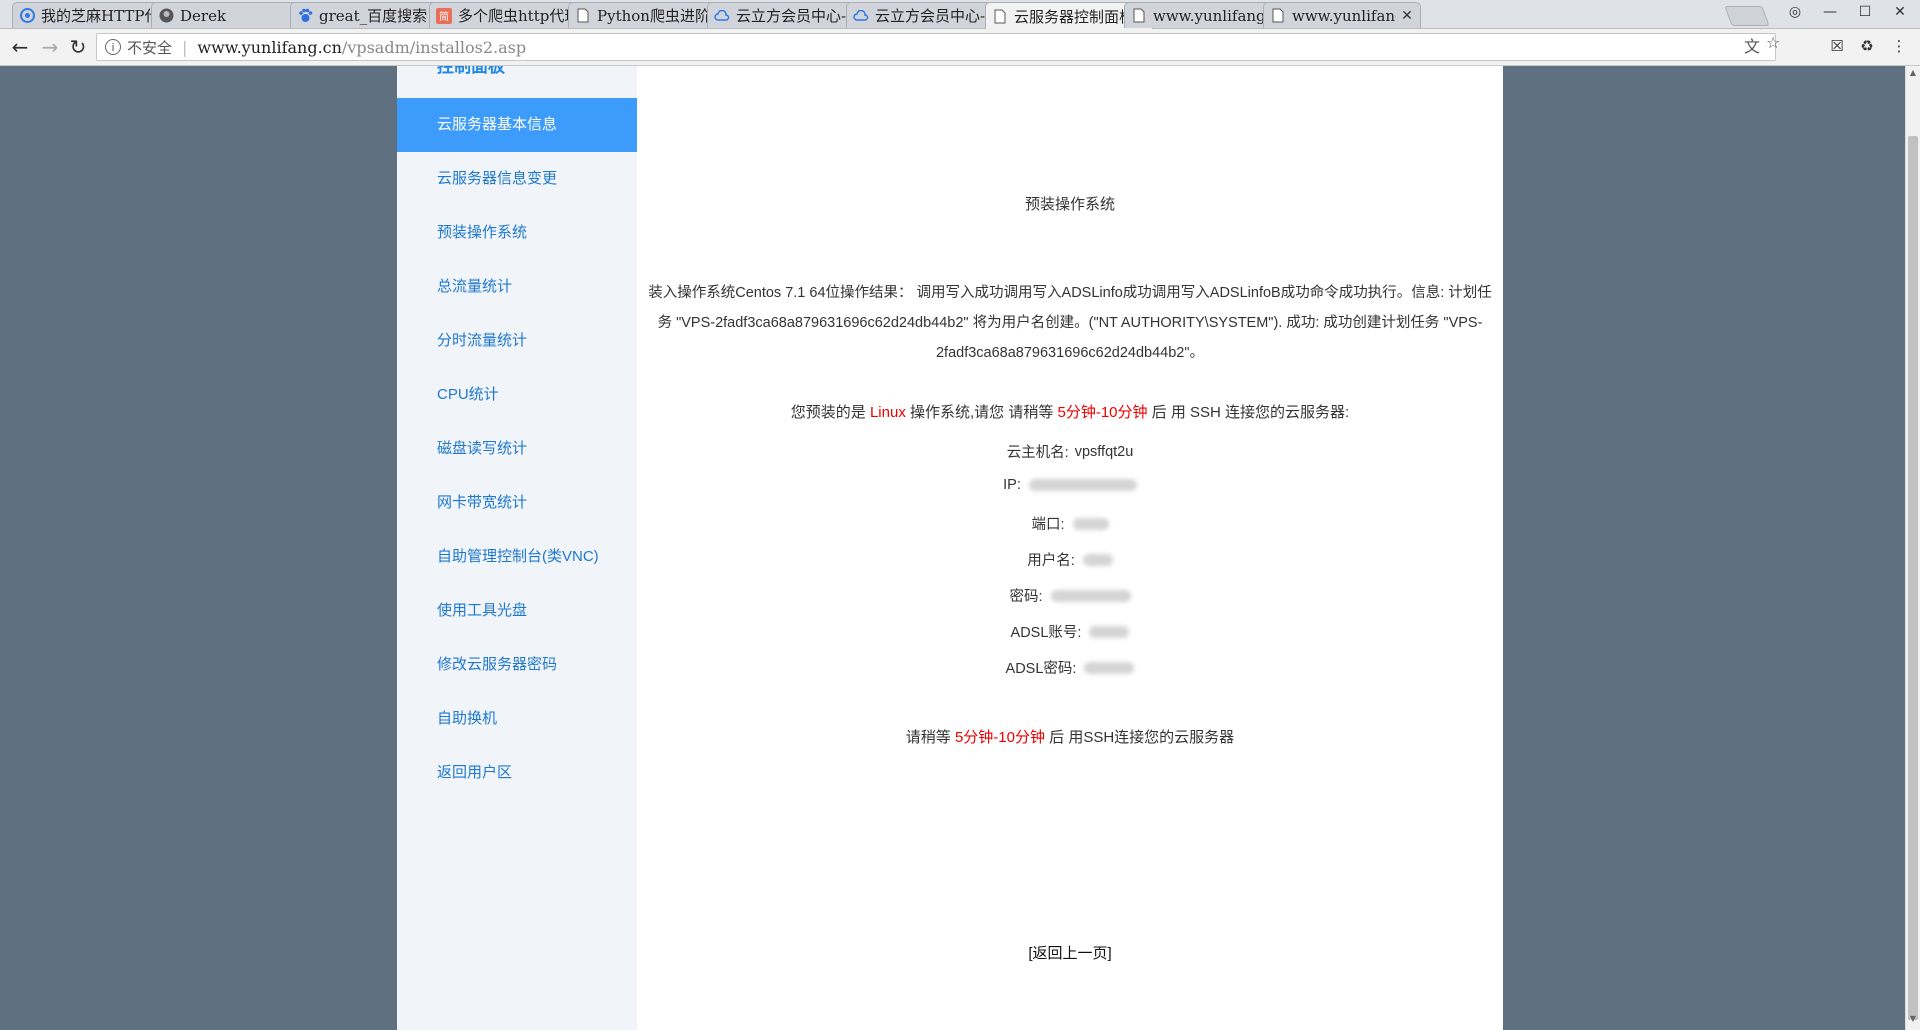 The width and height of the screenshot is (1920, 1030). Describe the element at coordinates (1913, 75) in the screenshot. I see `scroll-up-icon: ▲` at that location.